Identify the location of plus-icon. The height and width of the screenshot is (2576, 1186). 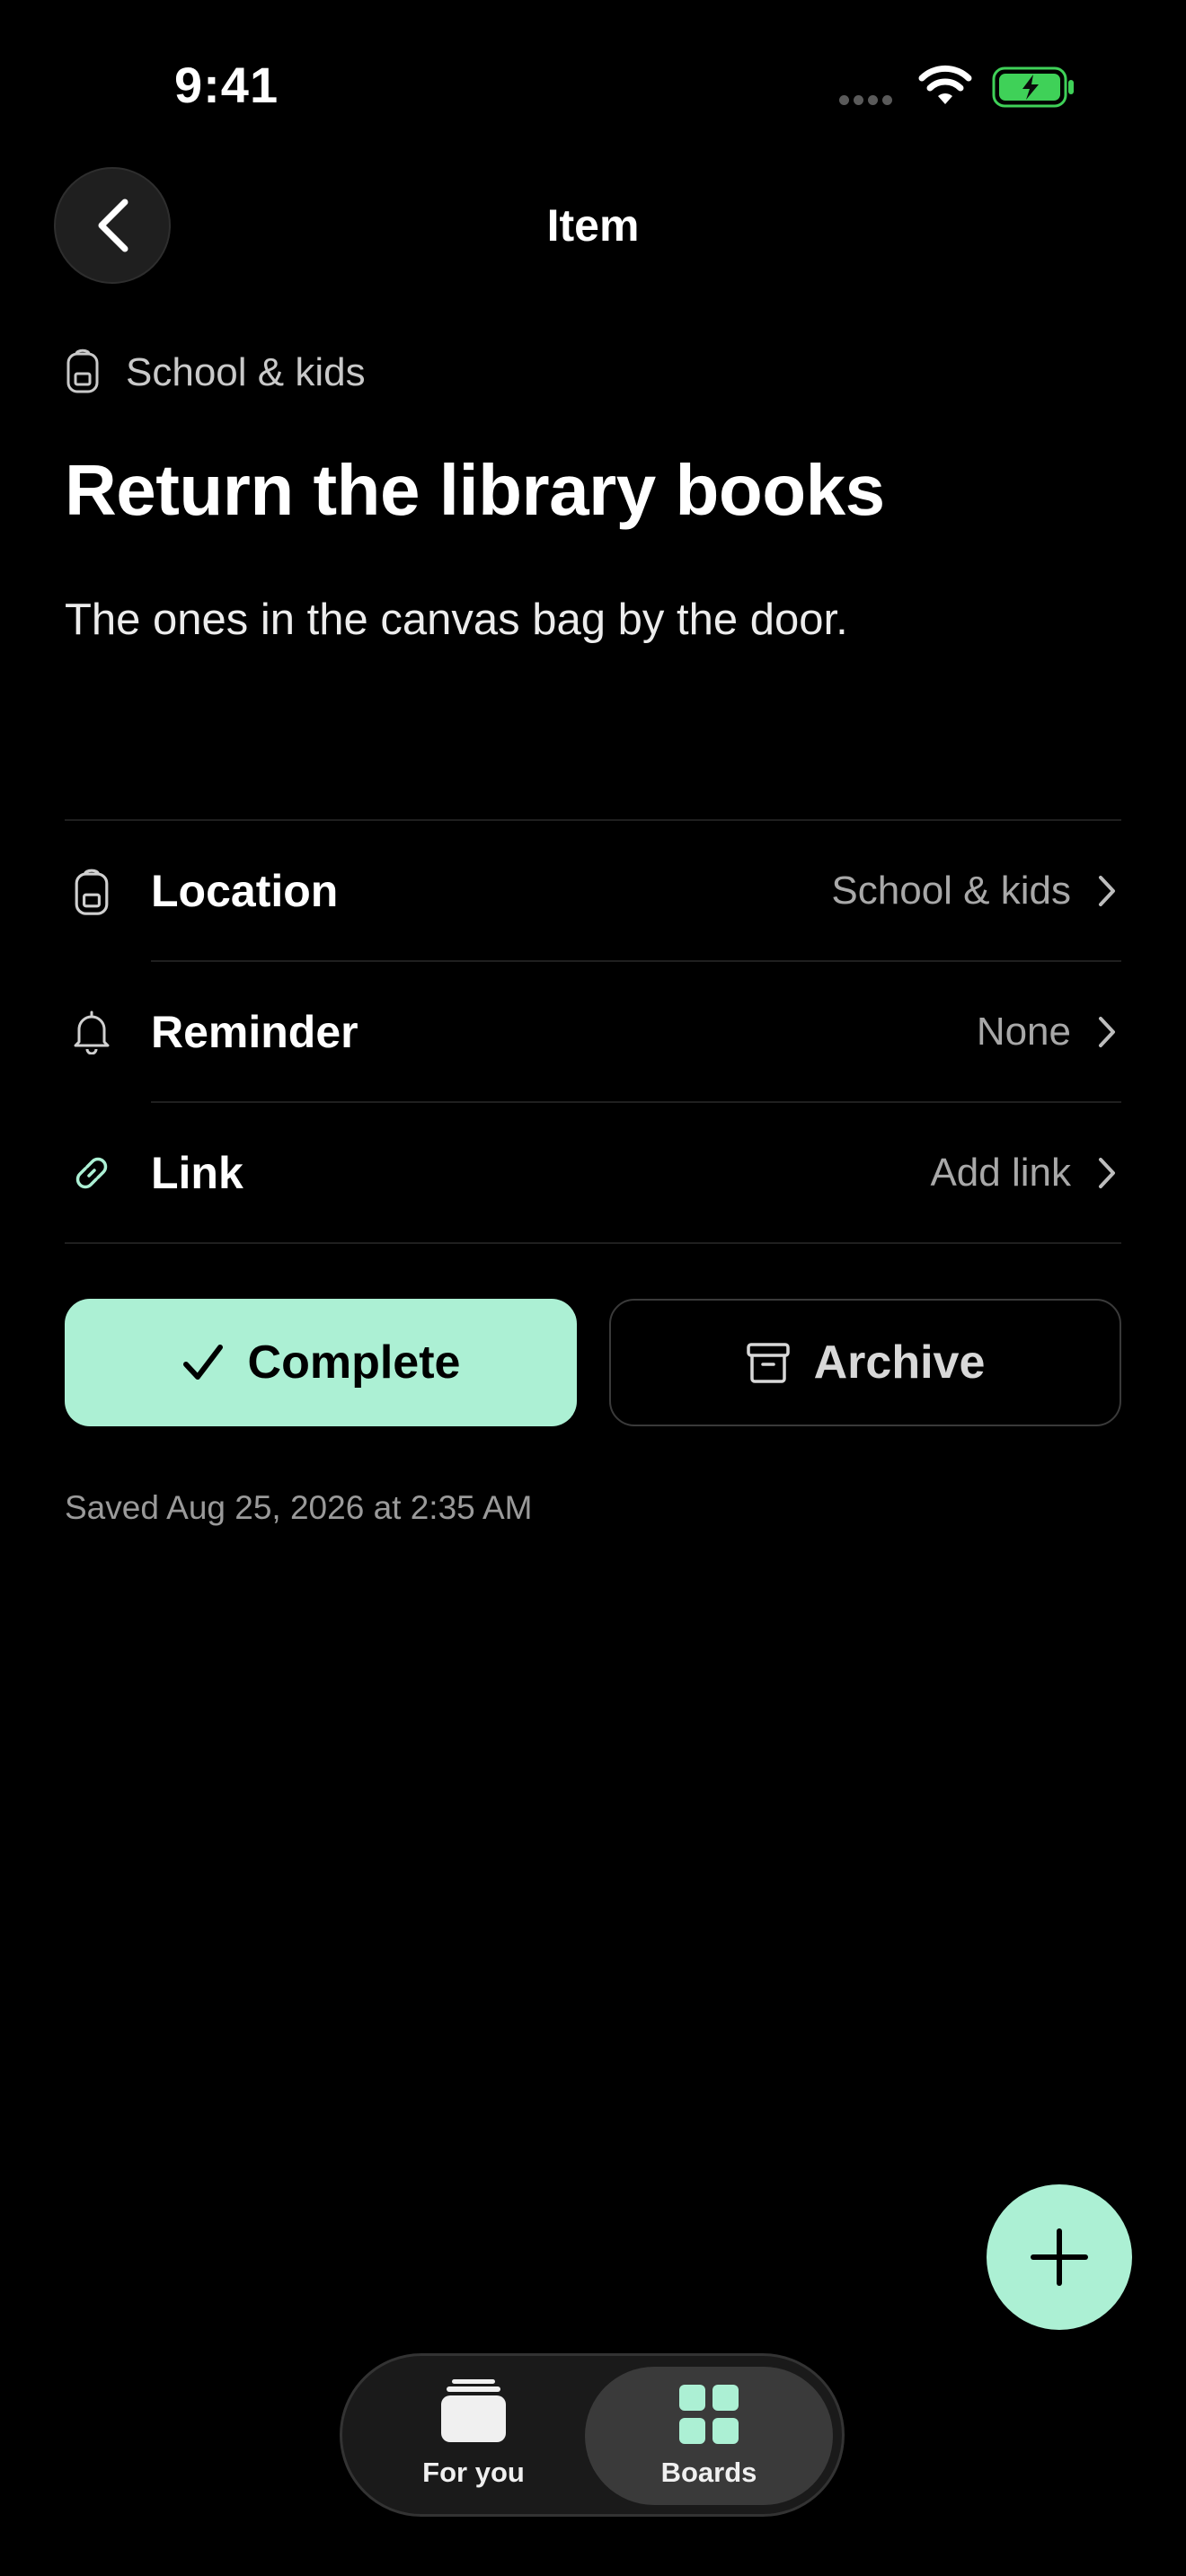
(1059, 2257).